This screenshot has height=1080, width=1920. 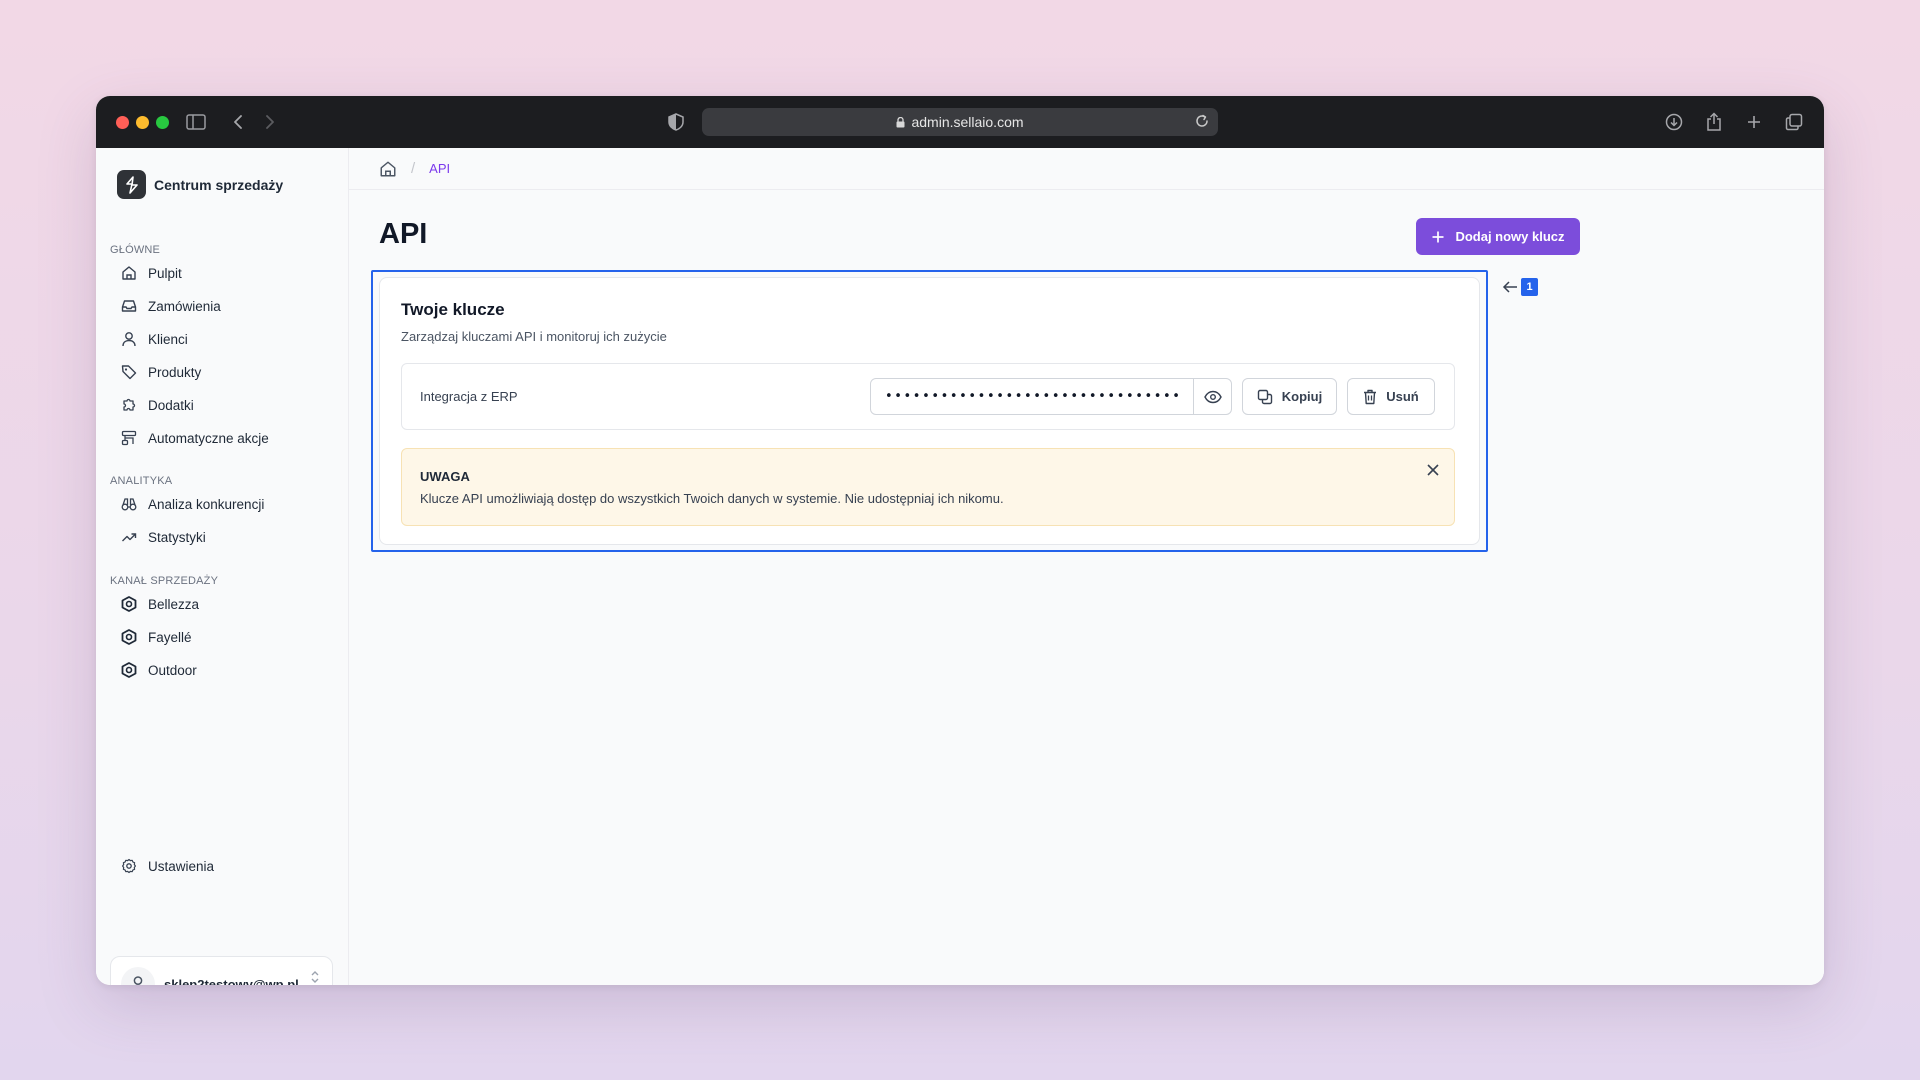 I want to click on reload-icon, so click(x=1202, y=122).